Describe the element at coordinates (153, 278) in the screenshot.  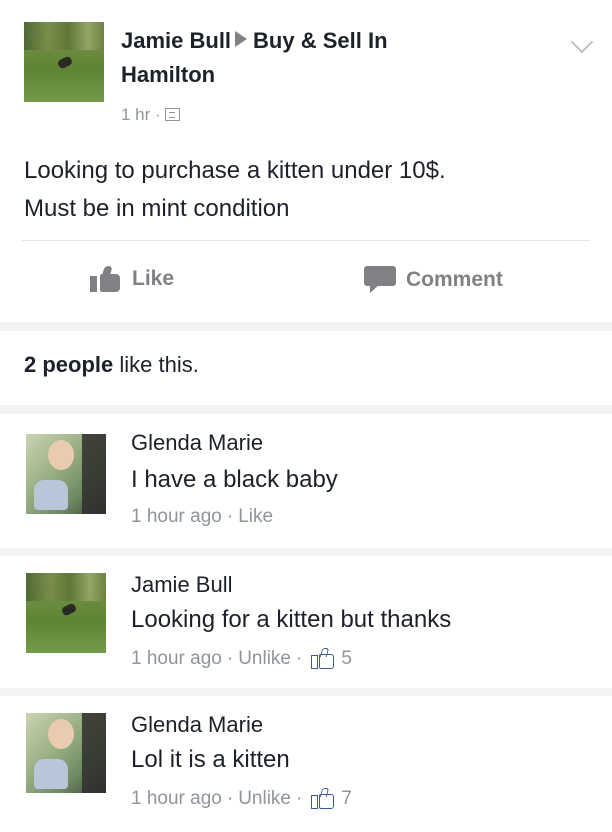
I see `like-label: Like` at that location.